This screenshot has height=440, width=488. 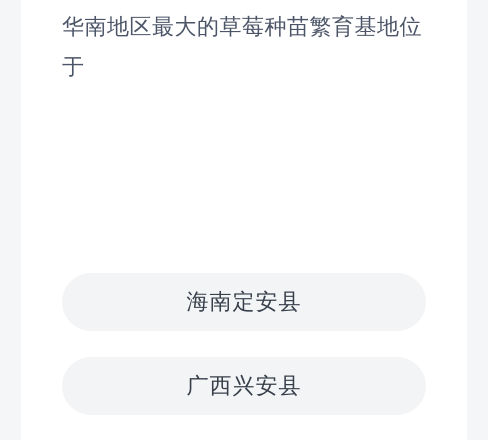 I want to click on answer-option: 海南定安县, so click(x=244, y=302).